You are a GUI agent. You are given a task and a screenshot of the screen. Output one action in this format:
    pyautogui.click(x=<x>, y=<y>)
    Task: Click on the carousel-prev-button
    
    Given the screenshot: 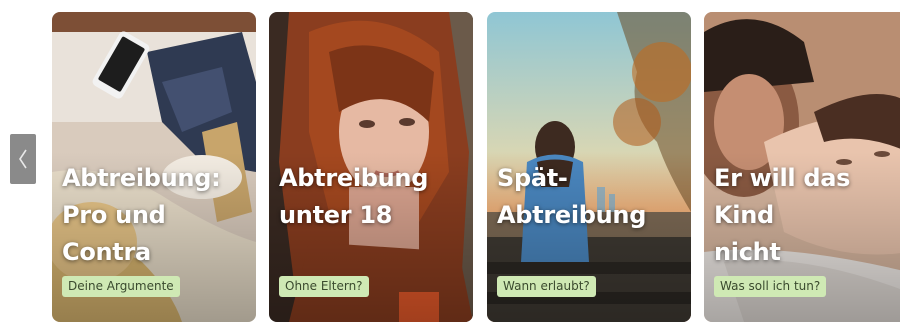 What is the action you would take?
    pyautogui.click(x=23, y=159)
    